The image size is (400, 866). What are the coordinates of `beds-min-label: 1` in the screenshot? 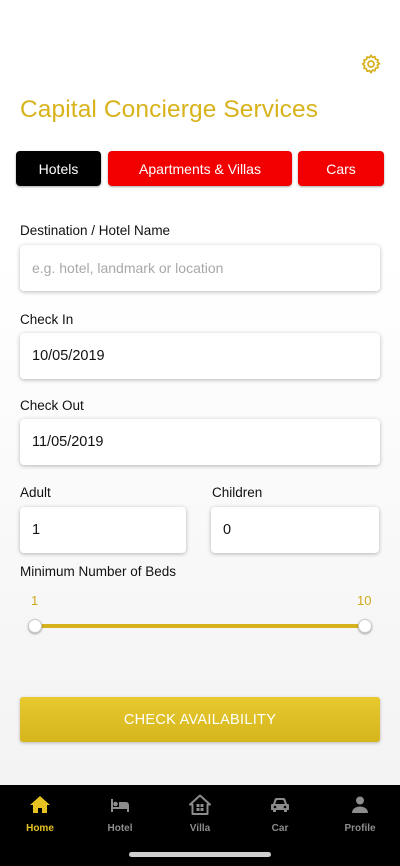 It's located at (35, 600).